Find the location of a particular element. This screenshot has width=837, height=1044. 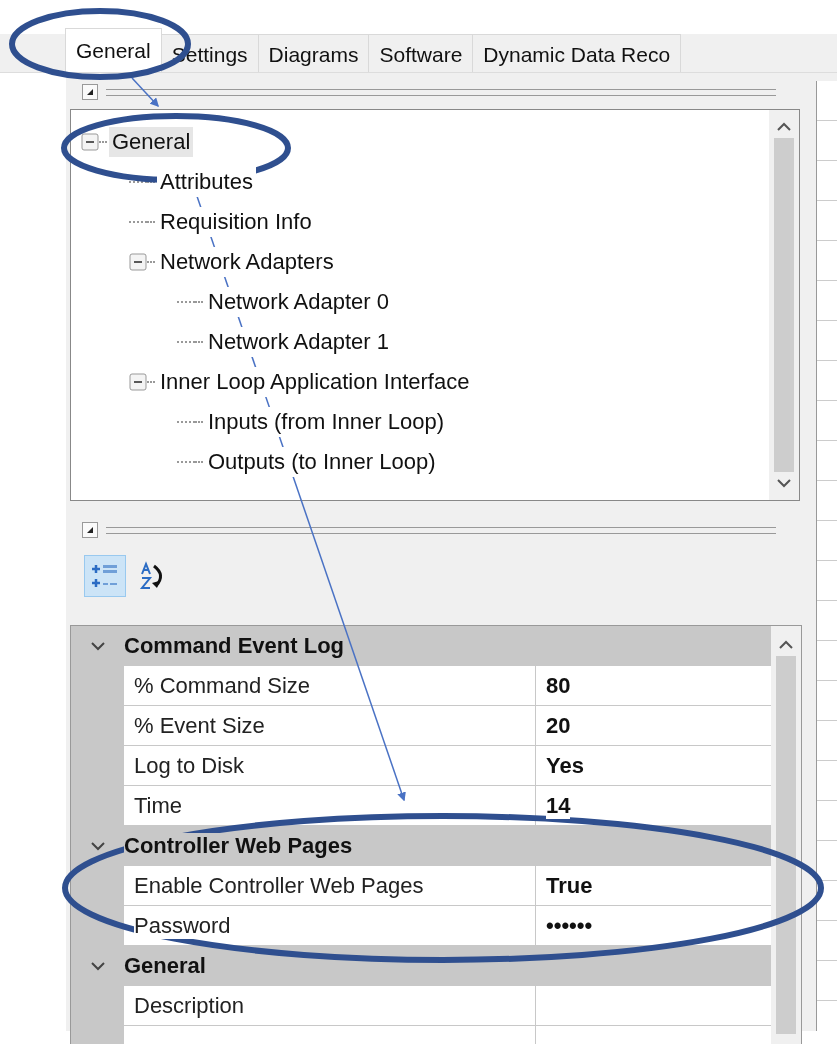

scroll-down-icon is located at coordinates (784, 483).